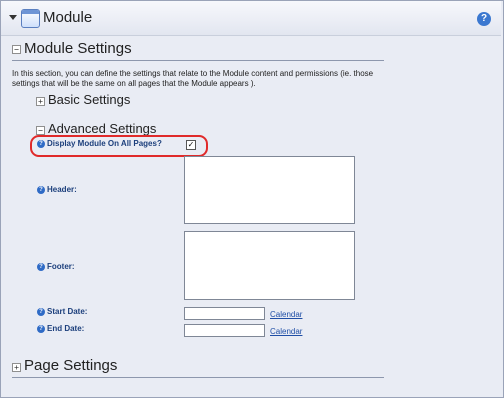 This screenshot has width=504, height=398. Describe the element at coordinates (30, 18) in the screenshot. I see `module-window-icon` at that location.